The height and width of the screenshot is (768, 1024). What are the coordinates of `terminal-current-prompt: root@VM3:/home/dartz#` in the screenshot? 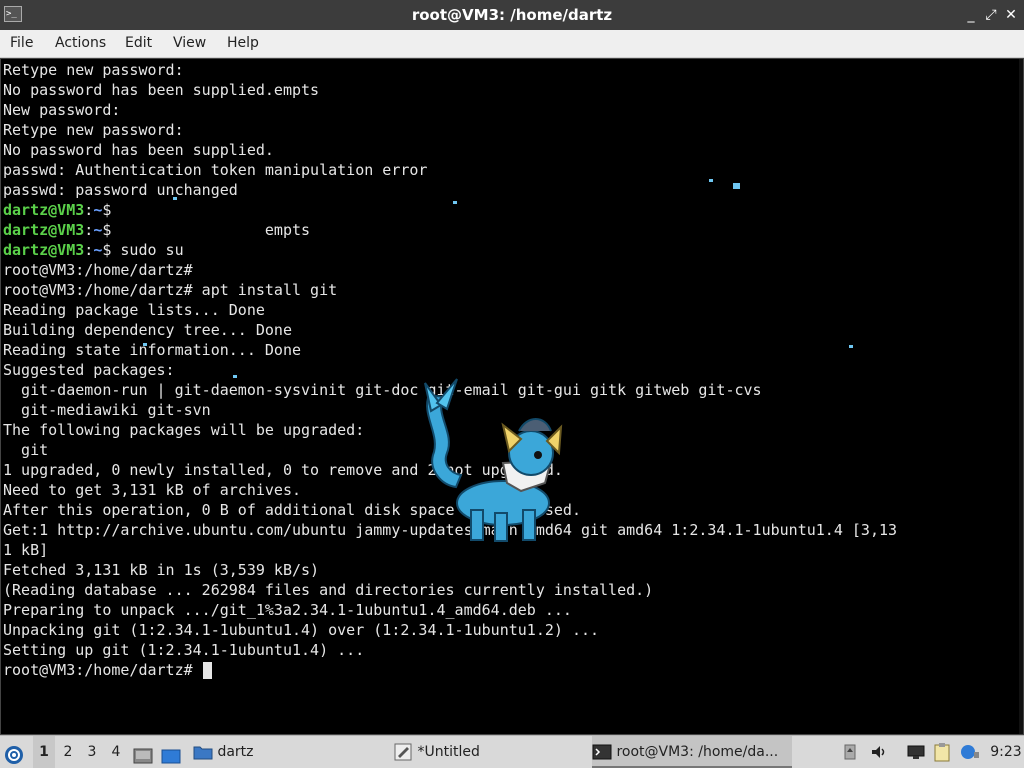 It's located at (107, 670).